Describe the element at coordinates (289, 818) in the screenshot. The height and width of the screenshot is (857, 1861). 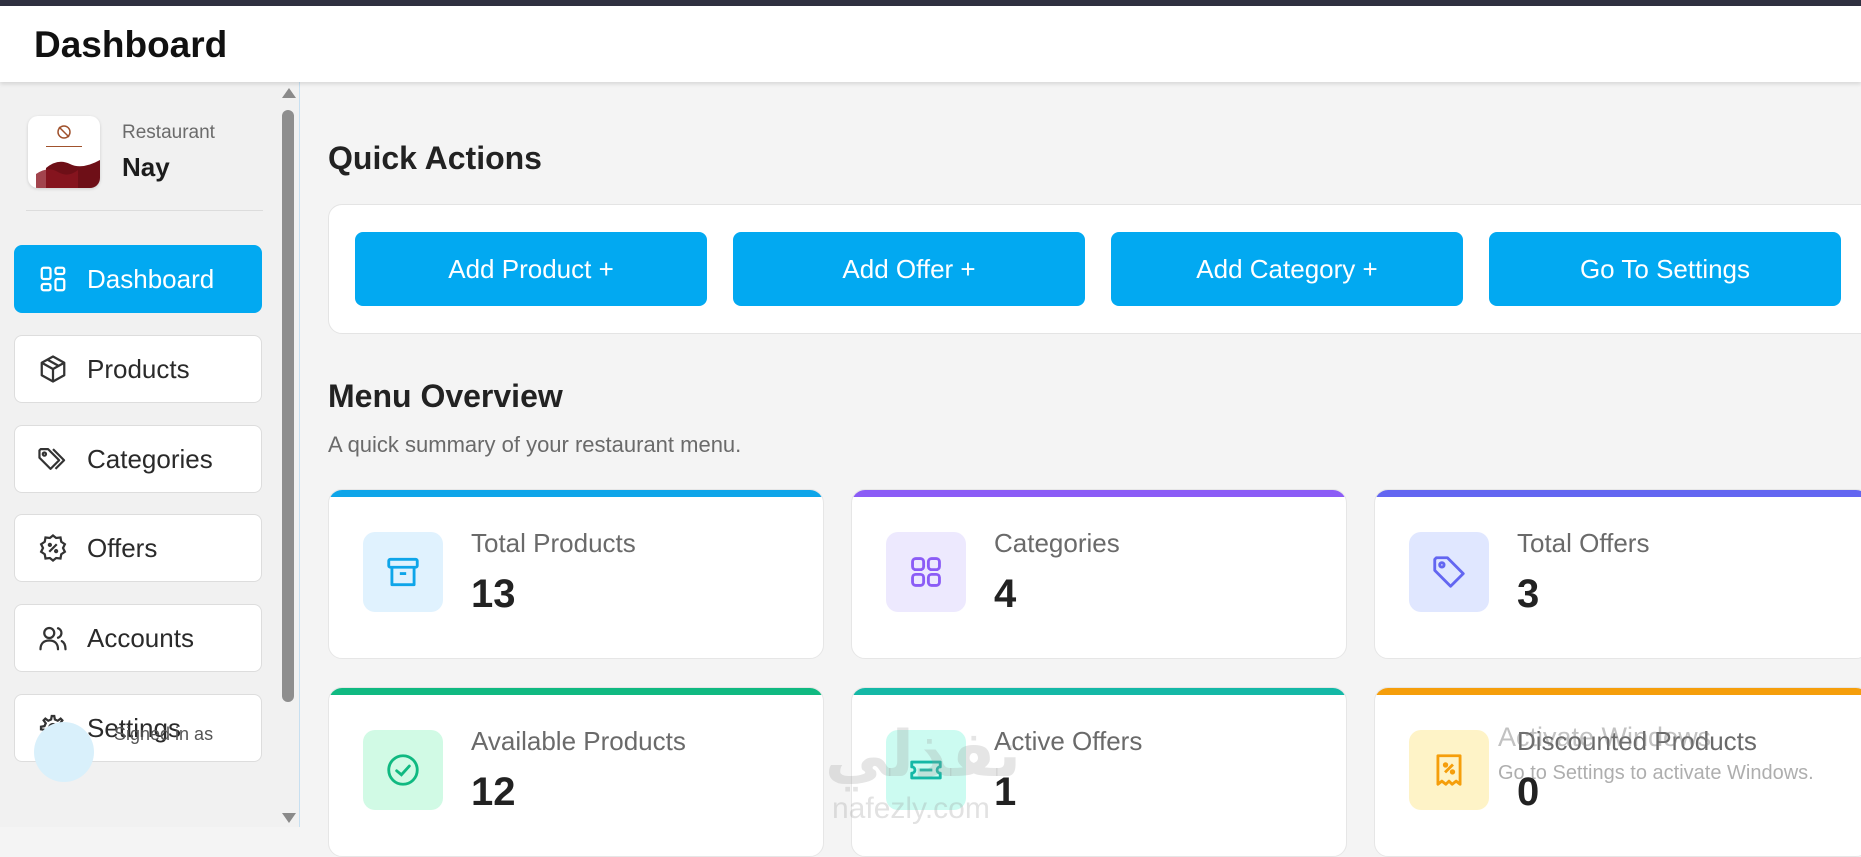
I see `scroll-down-arrow-icon` at that location.